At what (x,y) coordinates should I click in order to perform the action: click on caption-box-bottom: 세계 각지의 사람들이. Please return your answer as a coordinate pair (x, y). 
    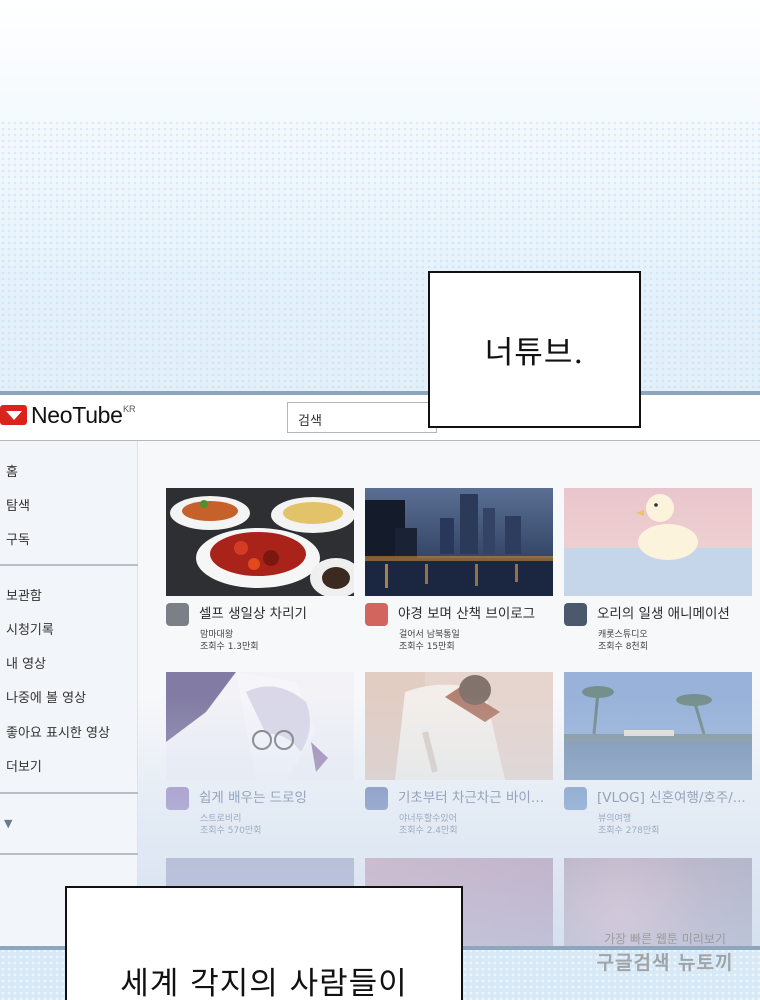
    Looking at the image, I should click on (264, 943).